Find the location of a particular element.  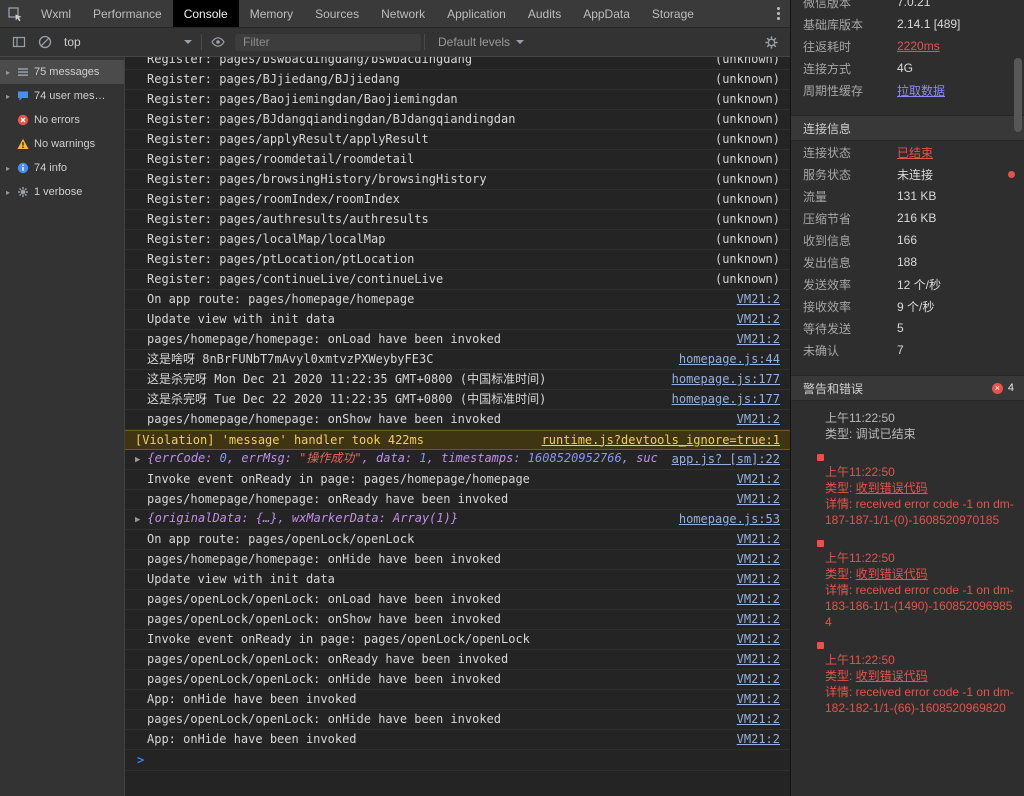

log-message: Register: pages/roomIndex/roomIndex is located at coordinates (273, 199).